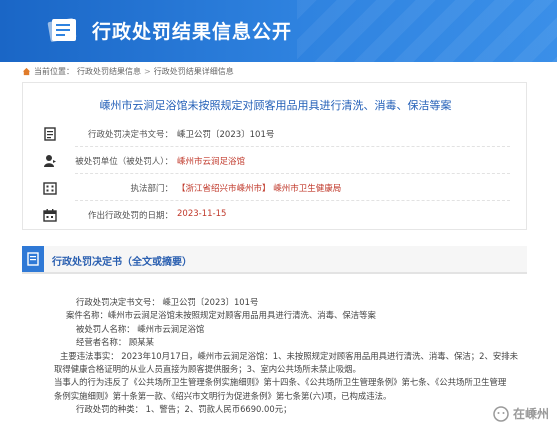 The height and width of the screenshot is (440, 557). What do you see at coordinates (54, 71) in the screenshot?
I see `breadcrumb-prefix: 当前位置：` at bounding box center [54, 71].